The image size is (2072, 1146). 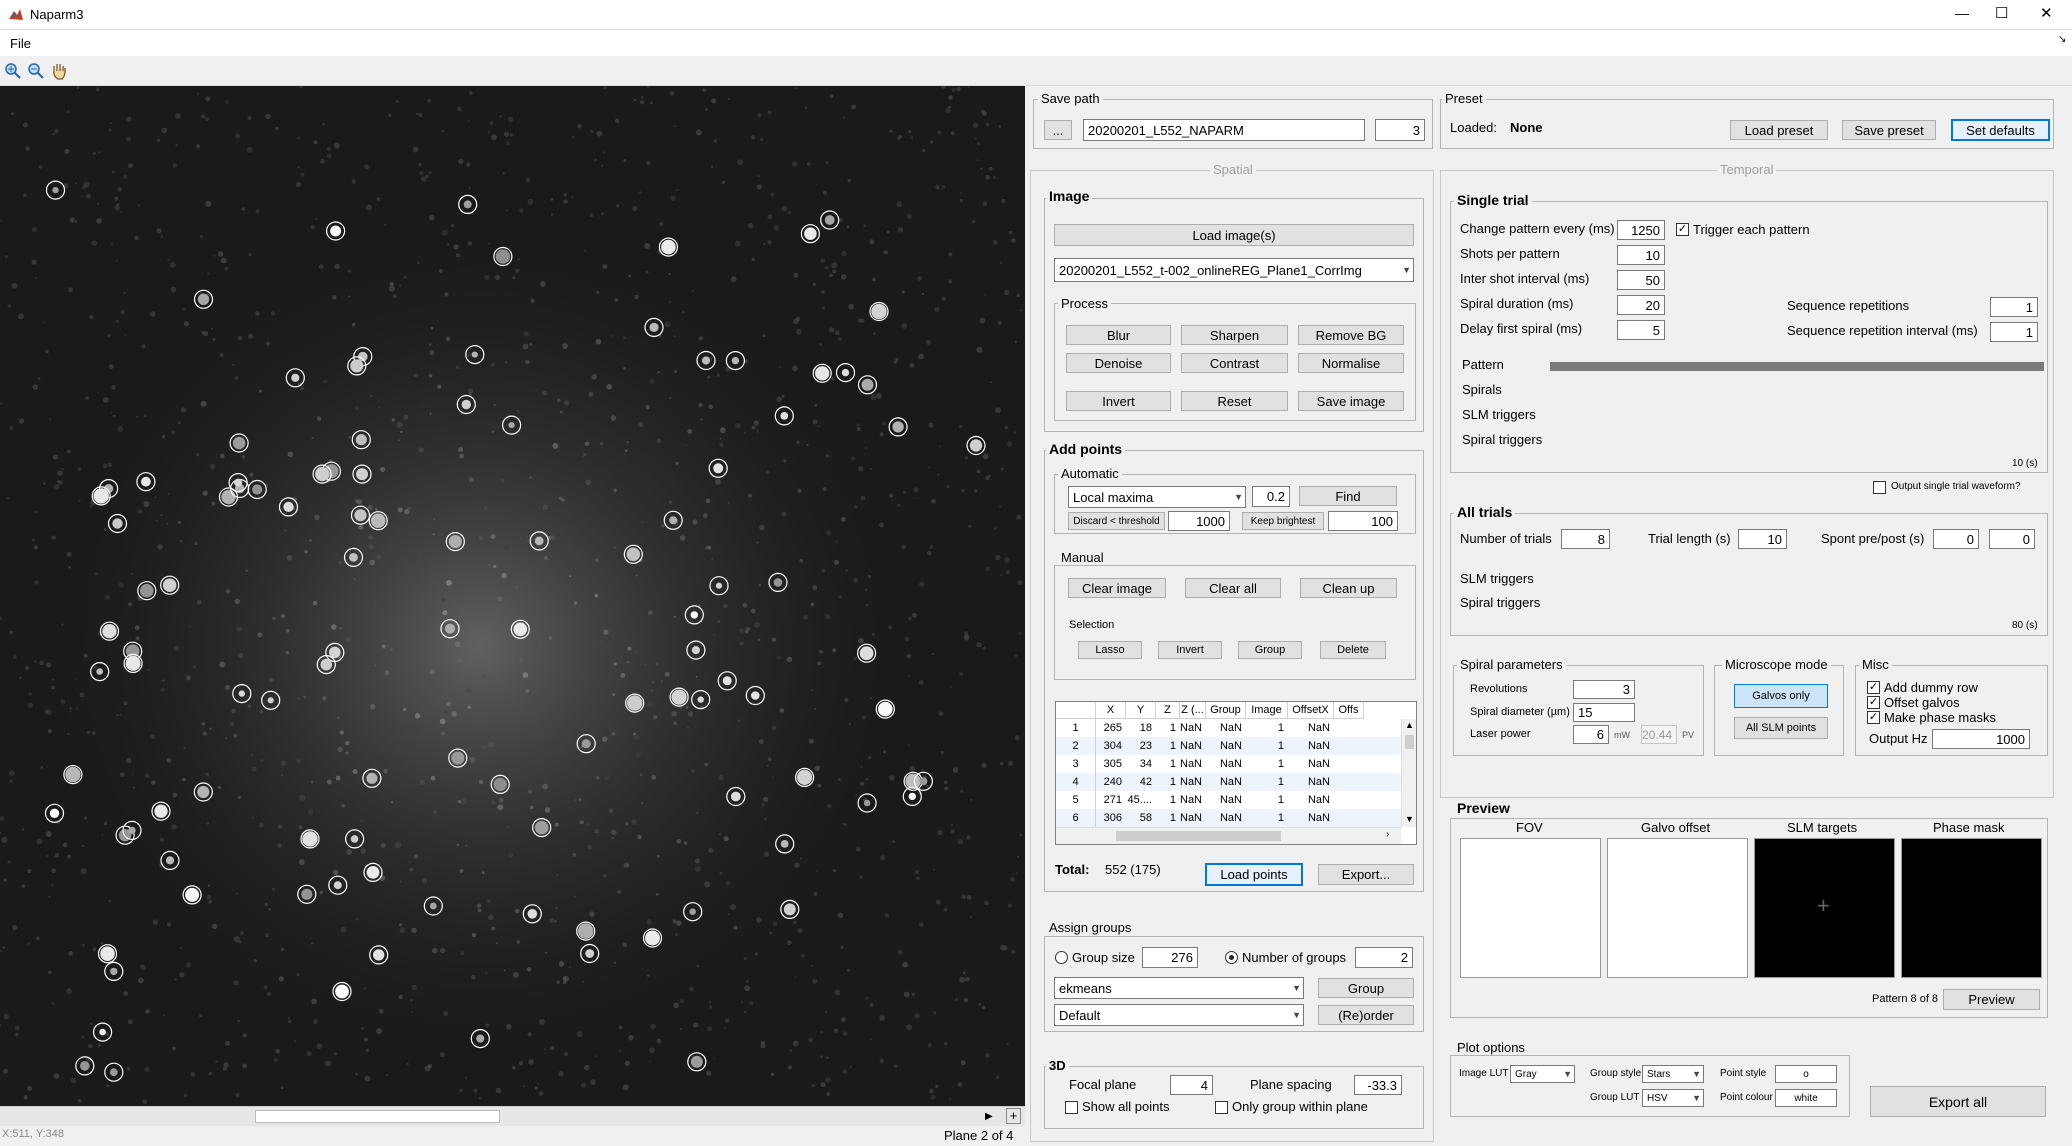 What do you see at coordinates (1118, 335) in the screenshot?
I see `blur-button: Blur` at bounding box center [1118, 335].